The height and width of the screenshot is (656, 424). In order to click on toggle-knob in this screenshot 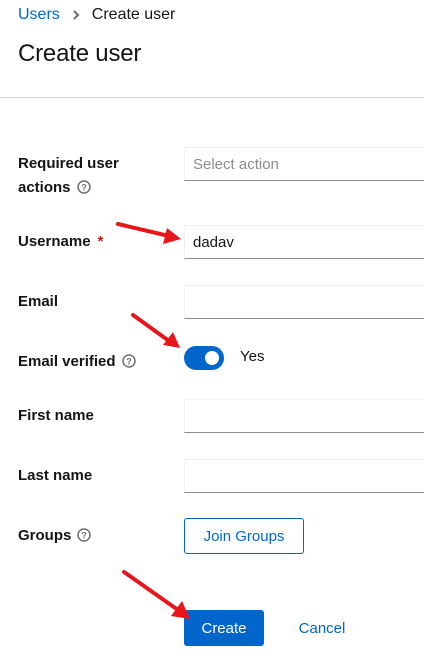, I will do `click(212, 358)`.